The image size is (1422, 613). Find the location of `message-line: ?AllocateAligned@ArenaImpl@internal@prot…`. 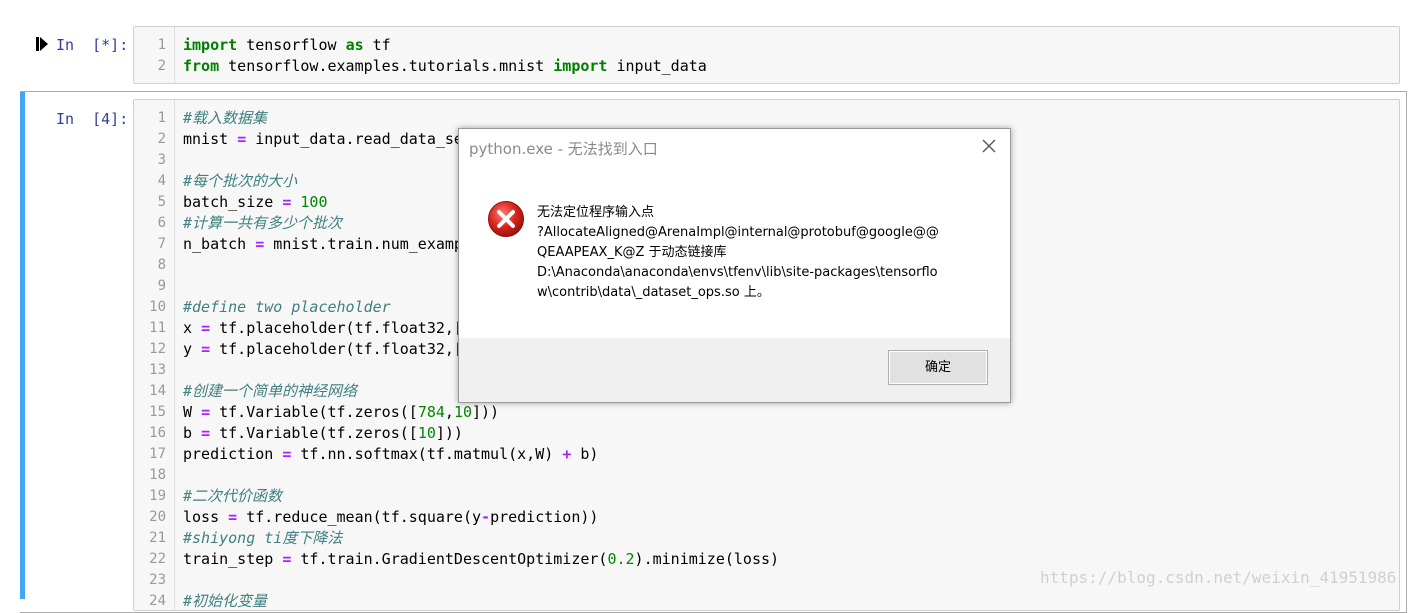

message-line: ?AllocateAligned@ArenaImpl@internal@prot… is located at coordinates (738, 232).